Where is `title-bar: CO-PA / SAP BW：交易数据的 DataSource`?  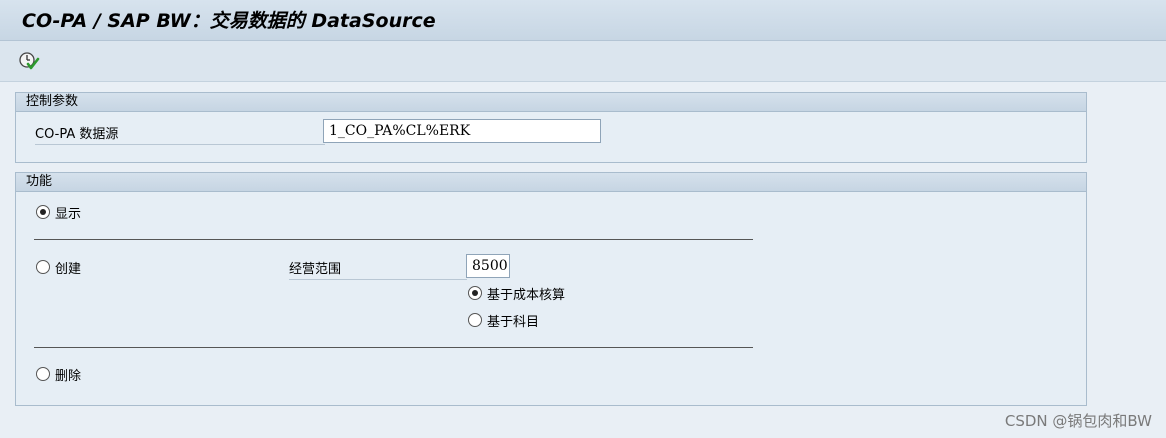
title-bar: CO-PA / SAP BW：交易数据的 DataSource is located at coordinates (583, 20).